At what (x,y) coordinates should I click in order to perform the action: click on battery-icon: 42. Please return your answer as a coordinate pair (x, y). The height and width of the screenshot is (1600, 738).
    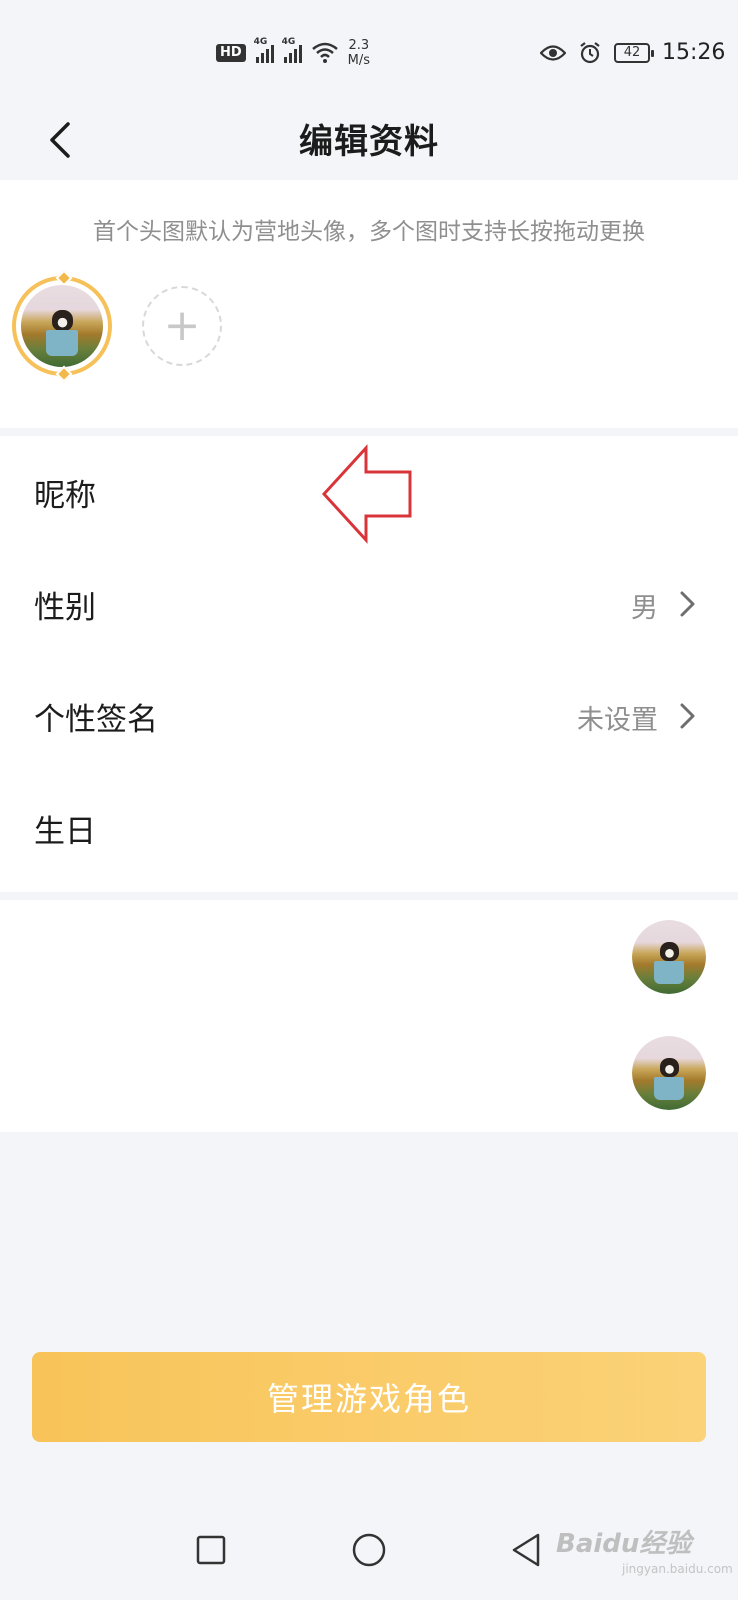
    Looking at the image, I should click on (634, 52).